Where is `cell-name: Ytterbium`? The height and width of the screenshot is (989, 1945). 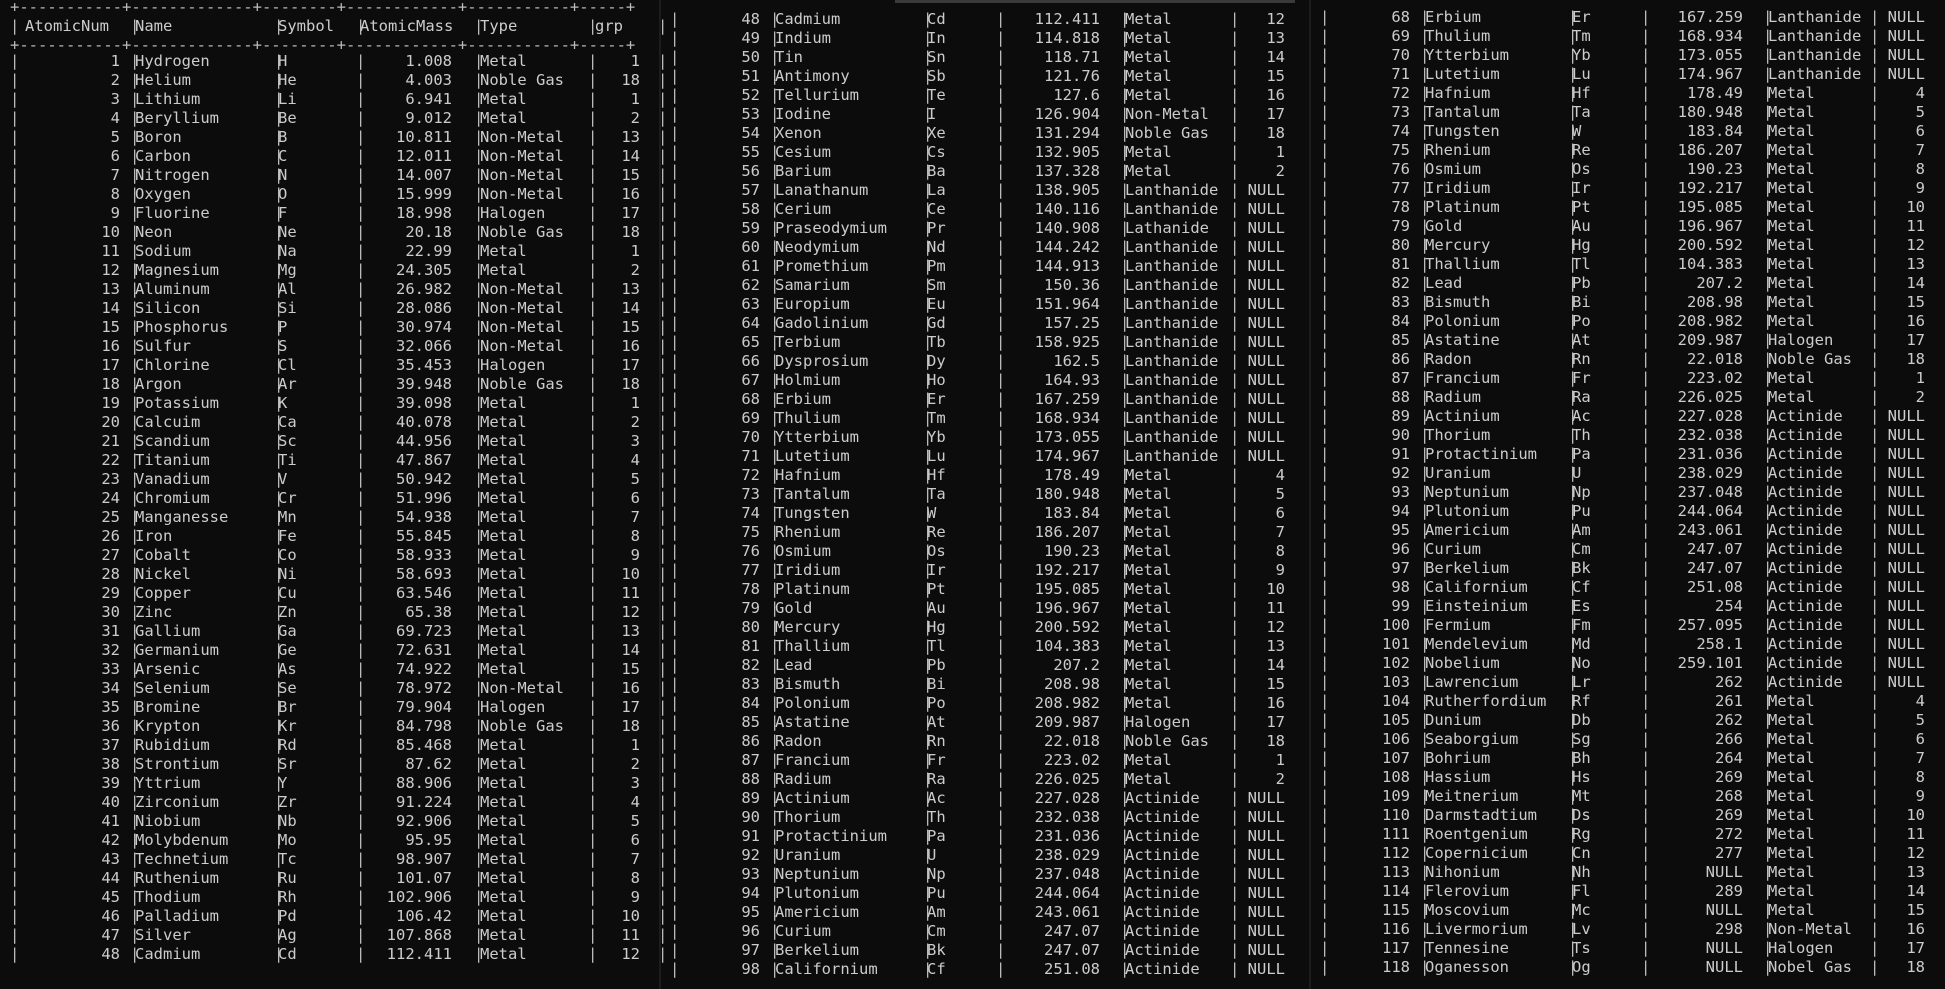
cell-name: Ytterbium is located at coordinates (817, 437).